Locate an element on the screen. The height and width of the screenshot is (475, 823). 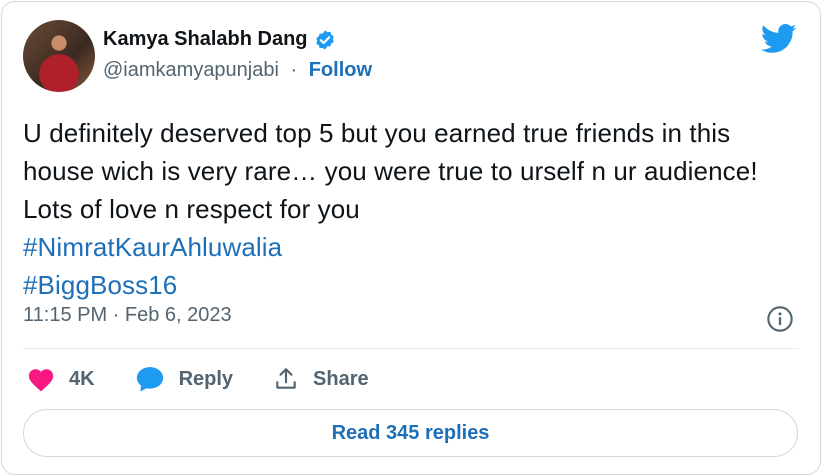
divider is located at coordinates (411, 348).